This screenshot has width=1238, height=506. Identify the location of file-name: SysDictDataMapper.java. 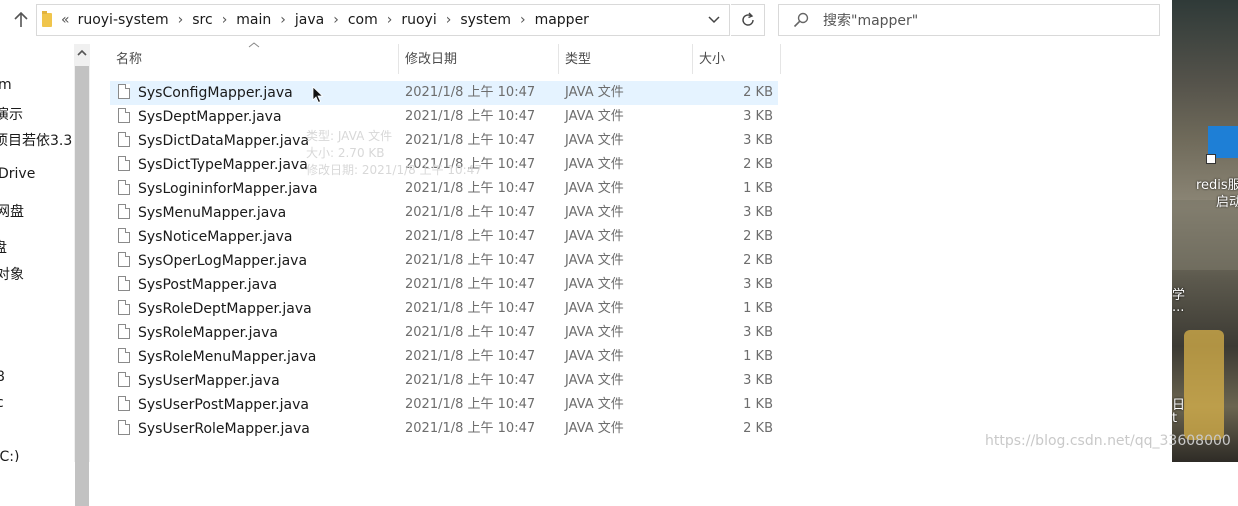
(223, 141).